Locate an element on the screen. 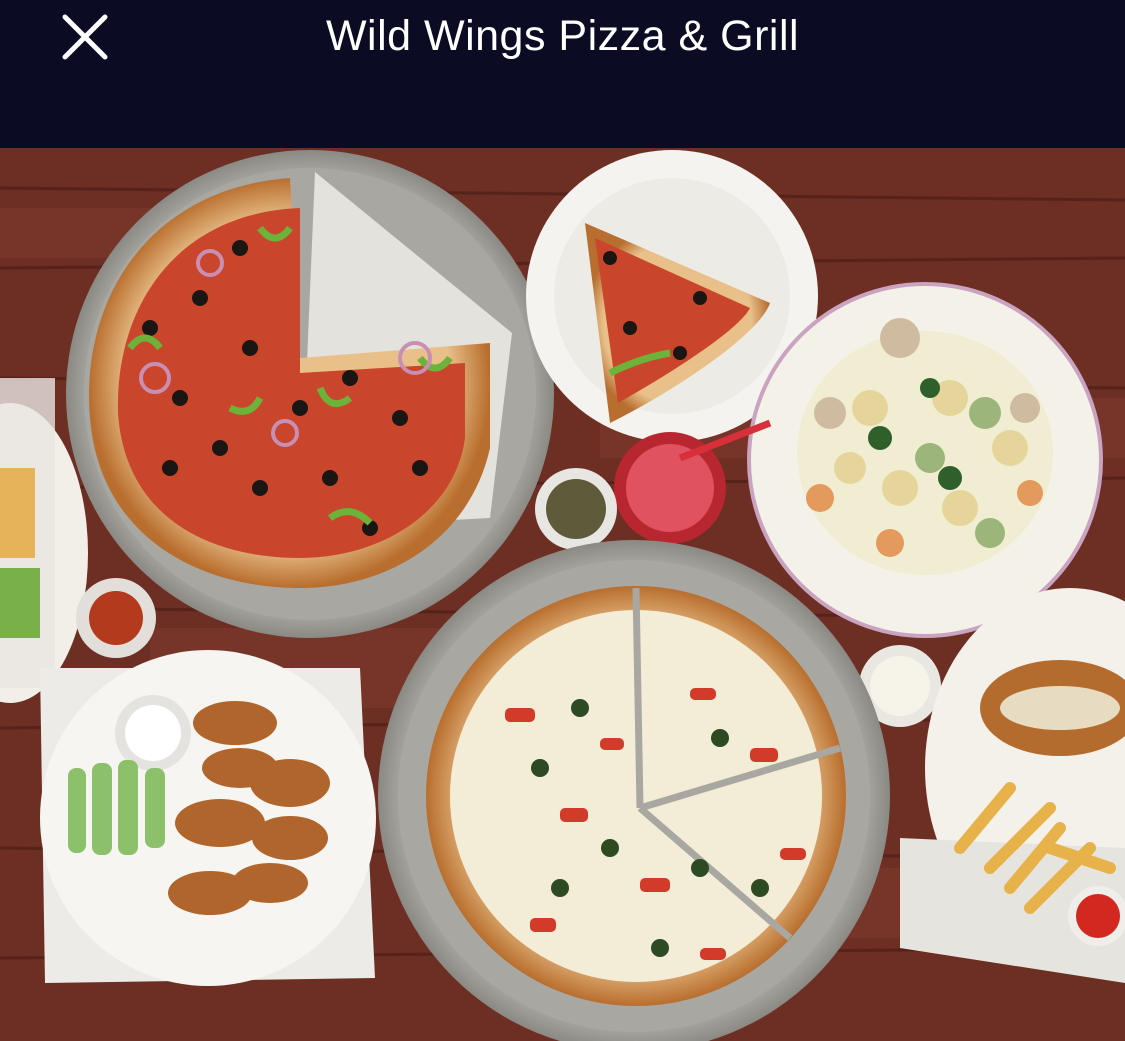 This screenshot has height=1041, width=1125. tortellini-plate is located at coordinates (925, 460).